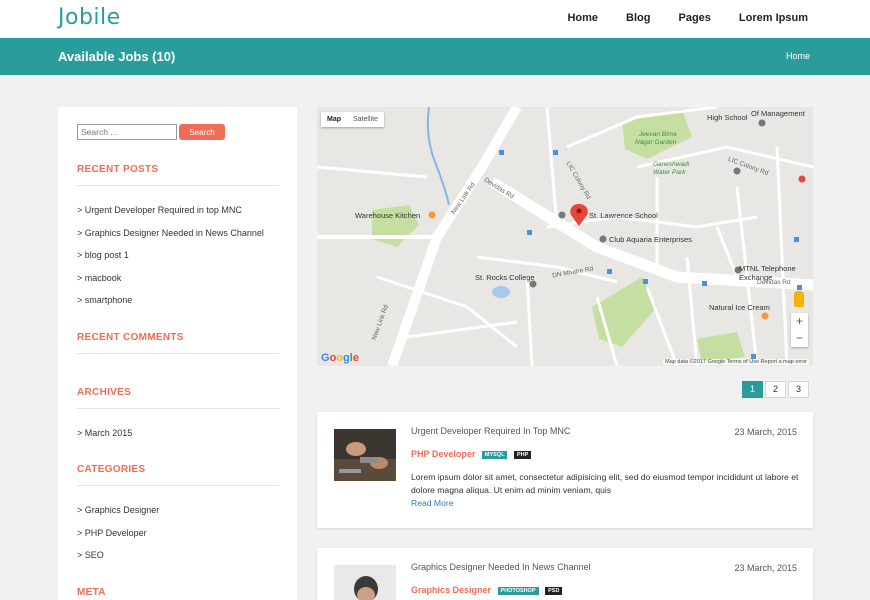  I want to click on pagination: 1 2 3, so click(775, 389).